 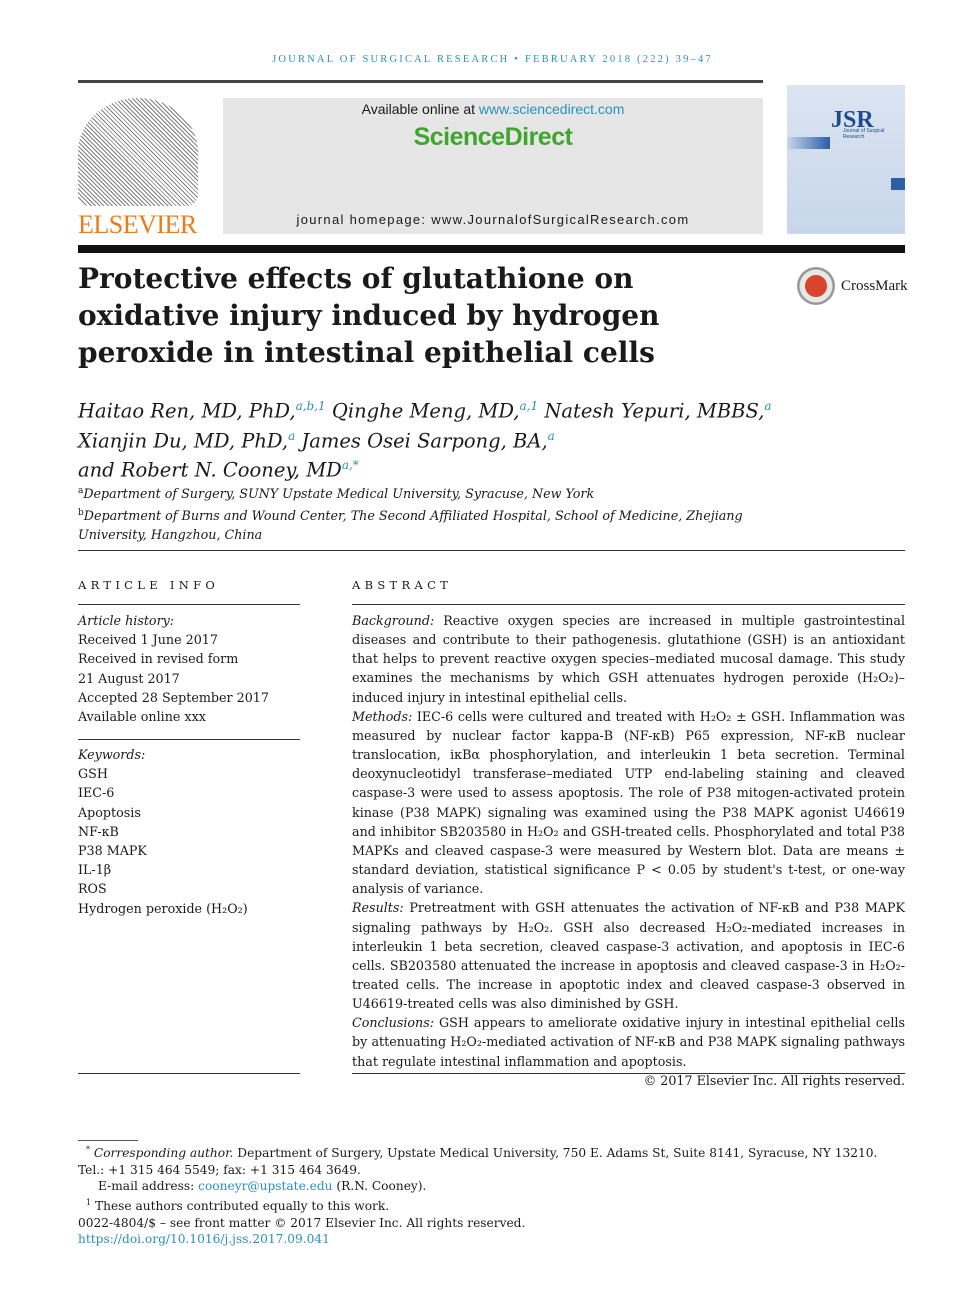 What do you see at coordinates (393, 620) in the screenshot?
I see `section-label: Background:` at bounding box center [393, 620].